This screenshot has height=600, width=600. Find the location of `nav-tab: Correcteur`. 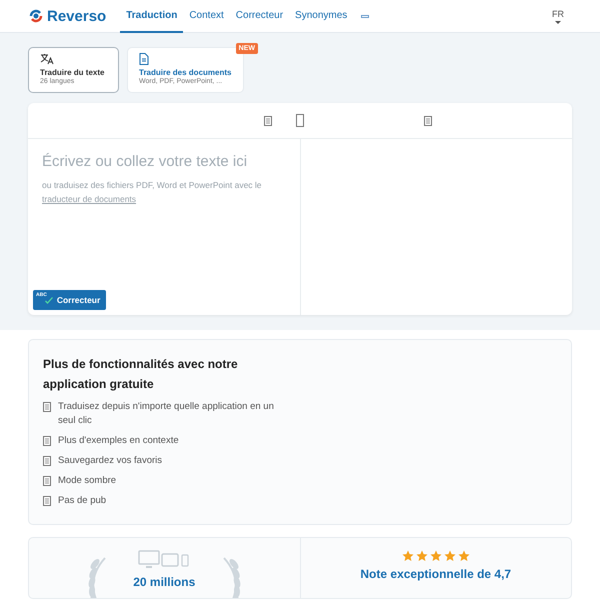

nav-tab: Correcteur is located at coordinates (260, 16).